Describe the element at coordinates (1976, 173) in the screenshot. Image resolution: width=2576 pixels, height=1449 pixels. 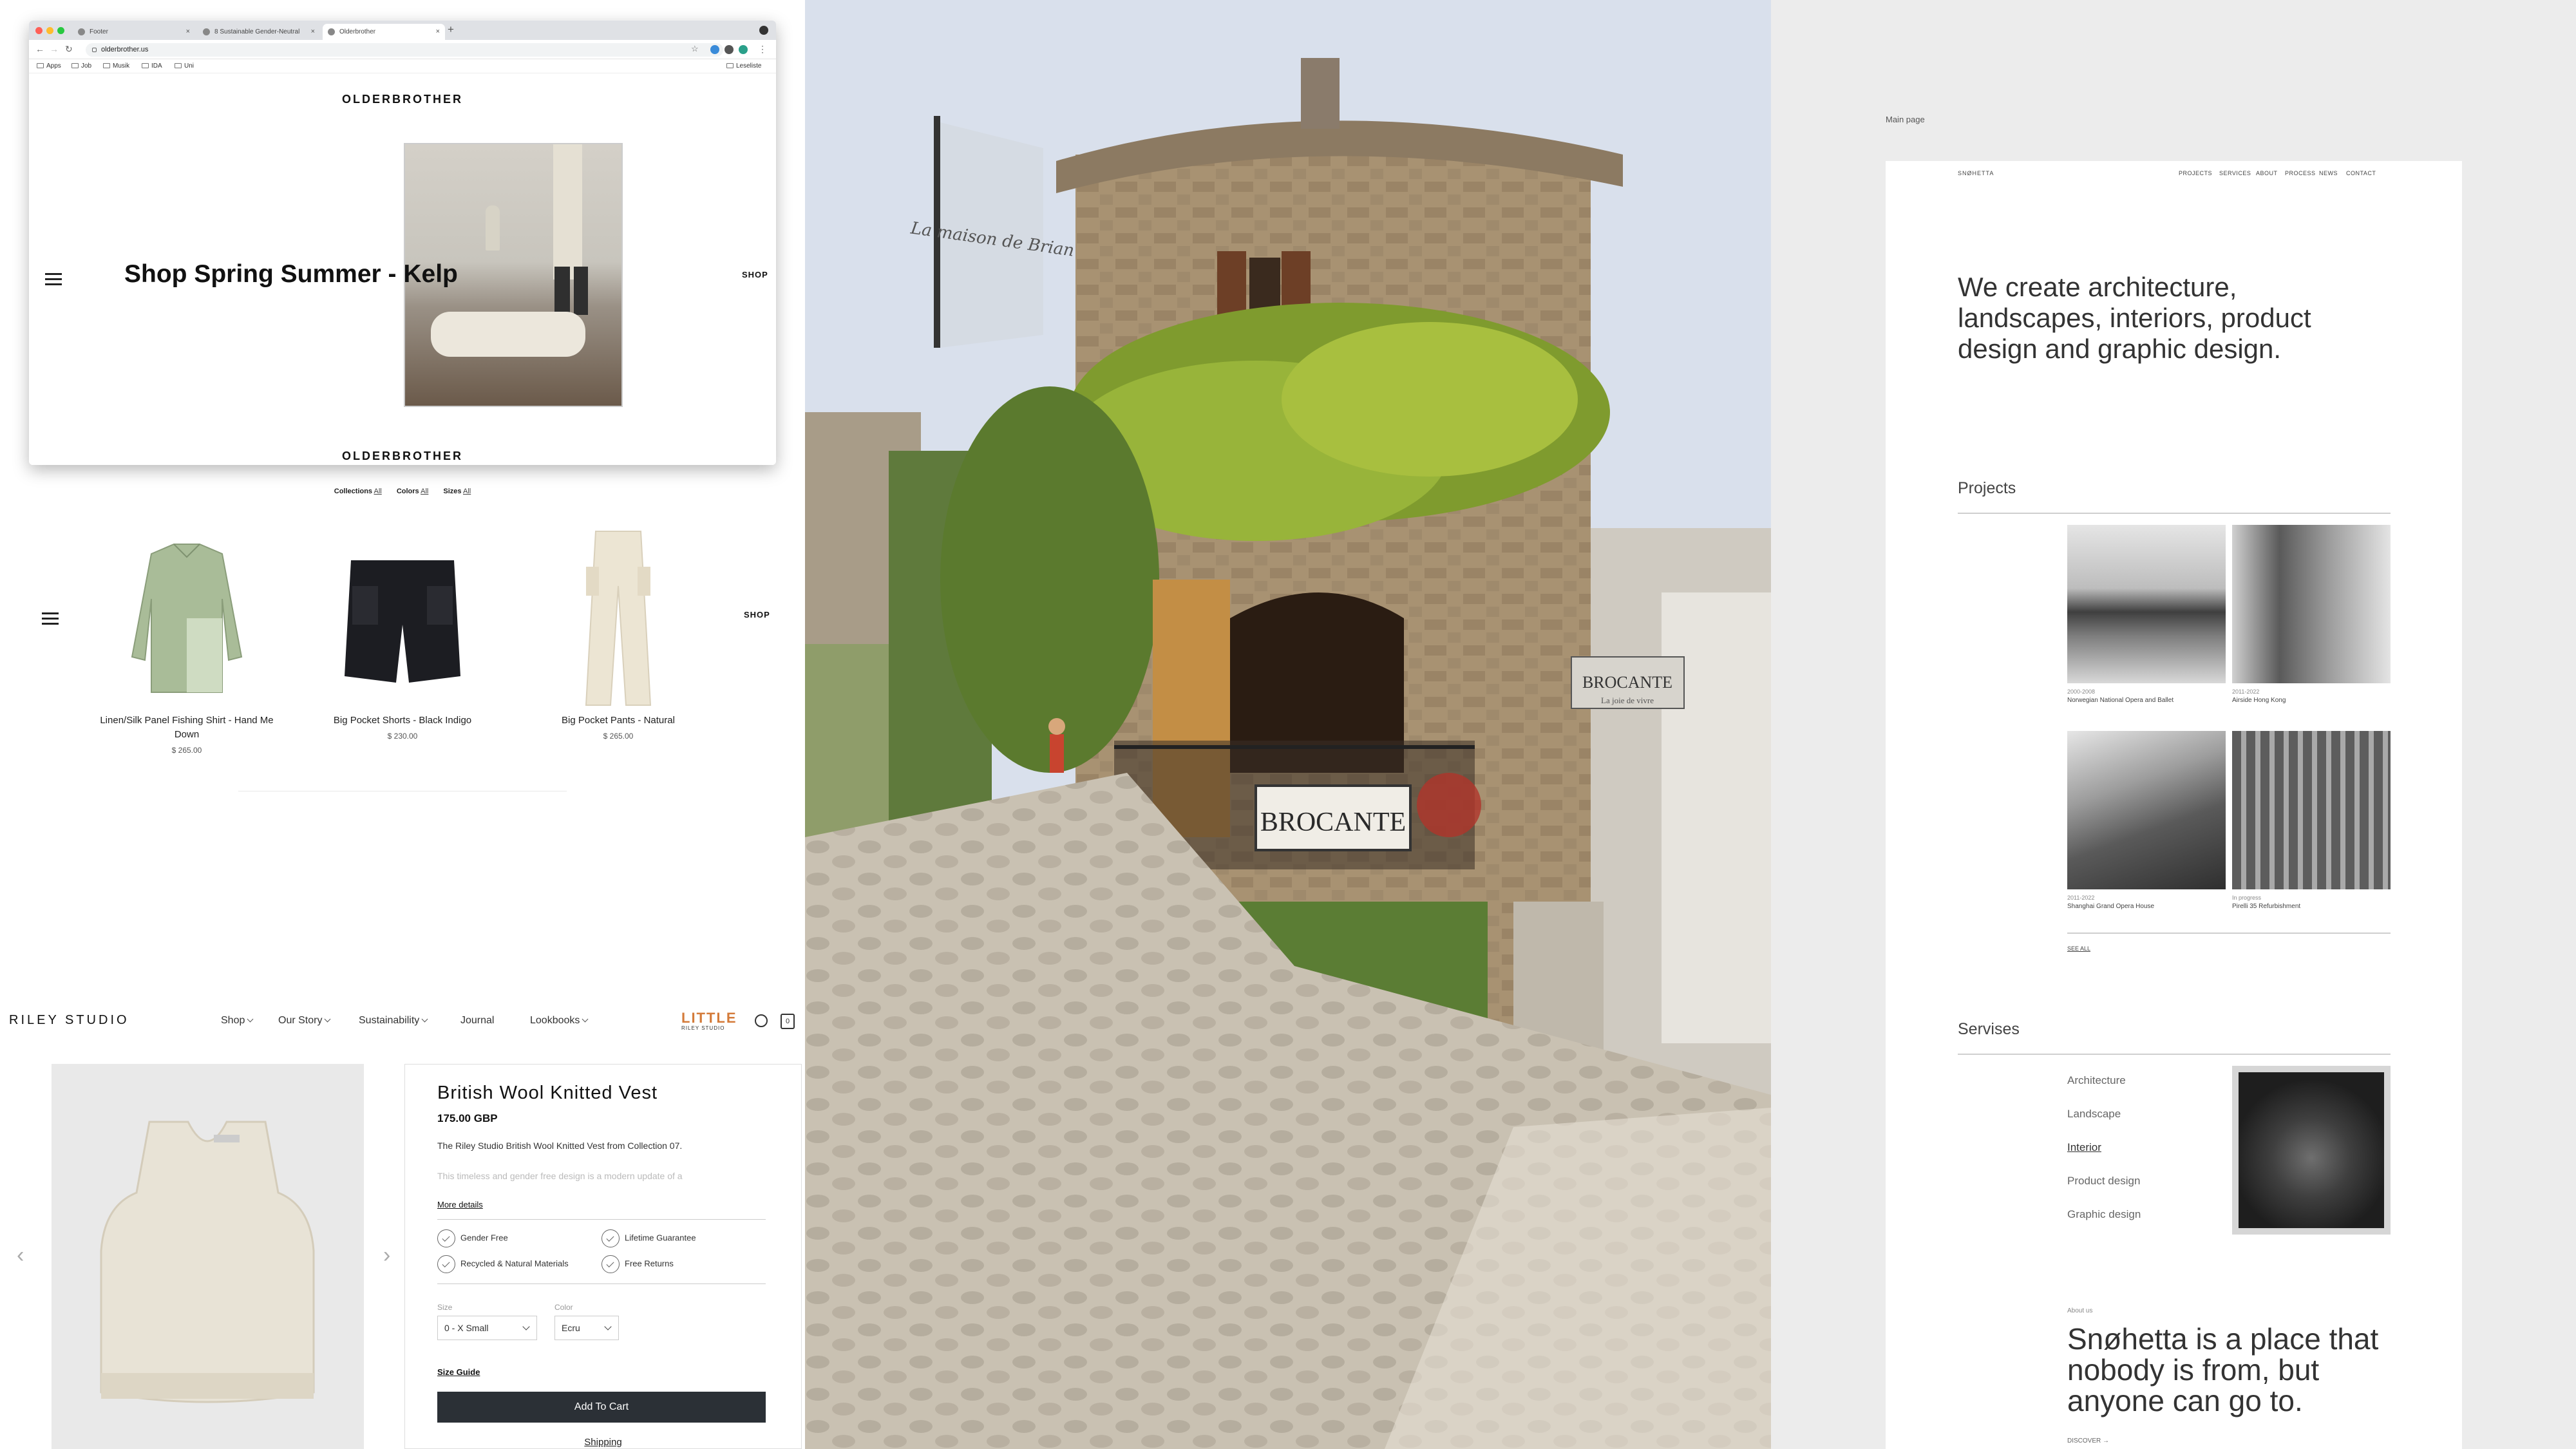
I see `snohetta-logo: SNØHETTA` at that location.